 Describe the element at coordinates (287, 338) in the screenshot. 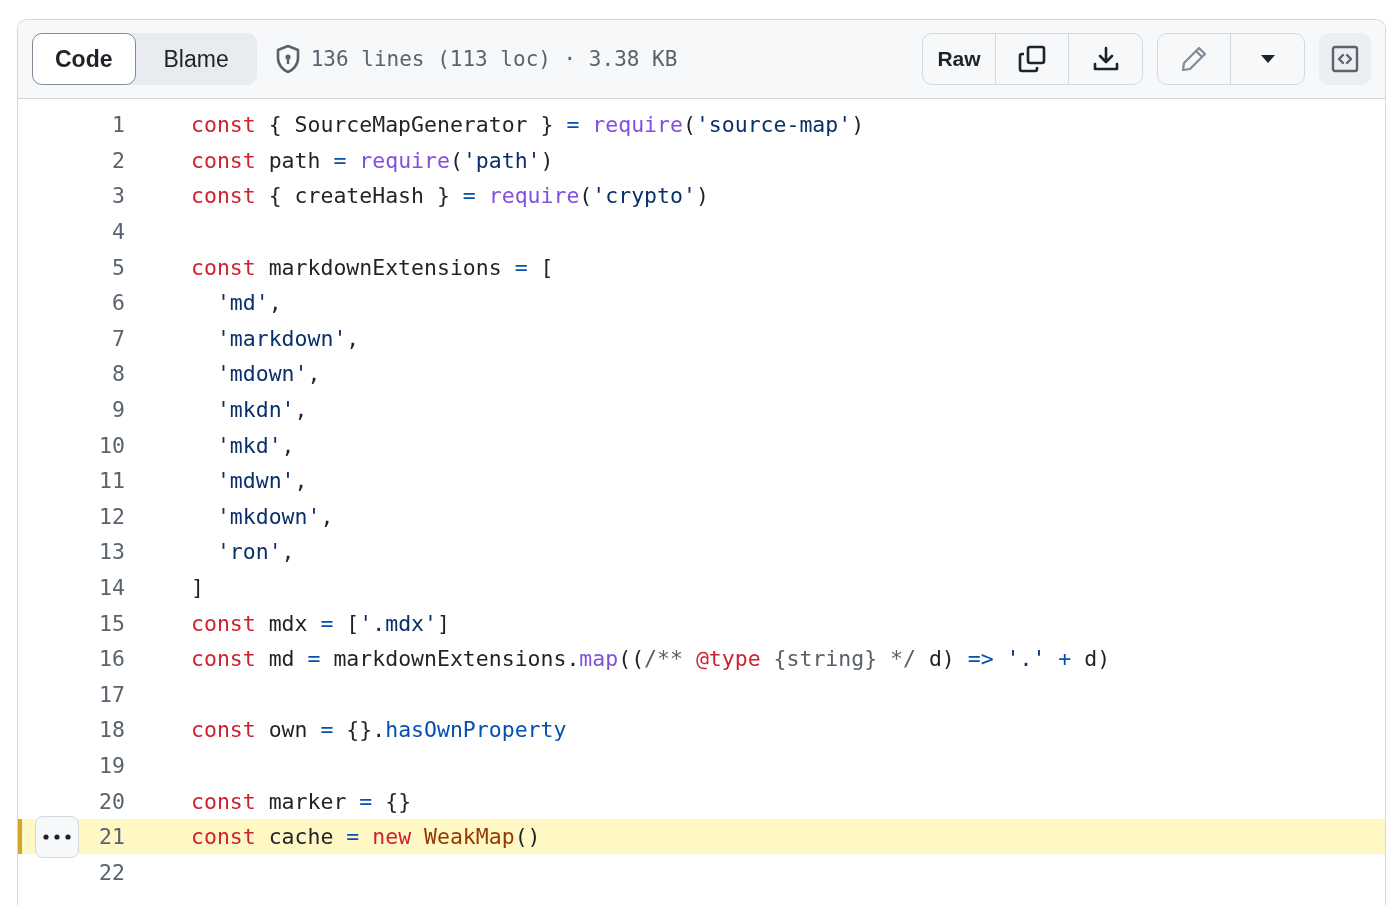

I see `code-line: 'markdown',` at that location.